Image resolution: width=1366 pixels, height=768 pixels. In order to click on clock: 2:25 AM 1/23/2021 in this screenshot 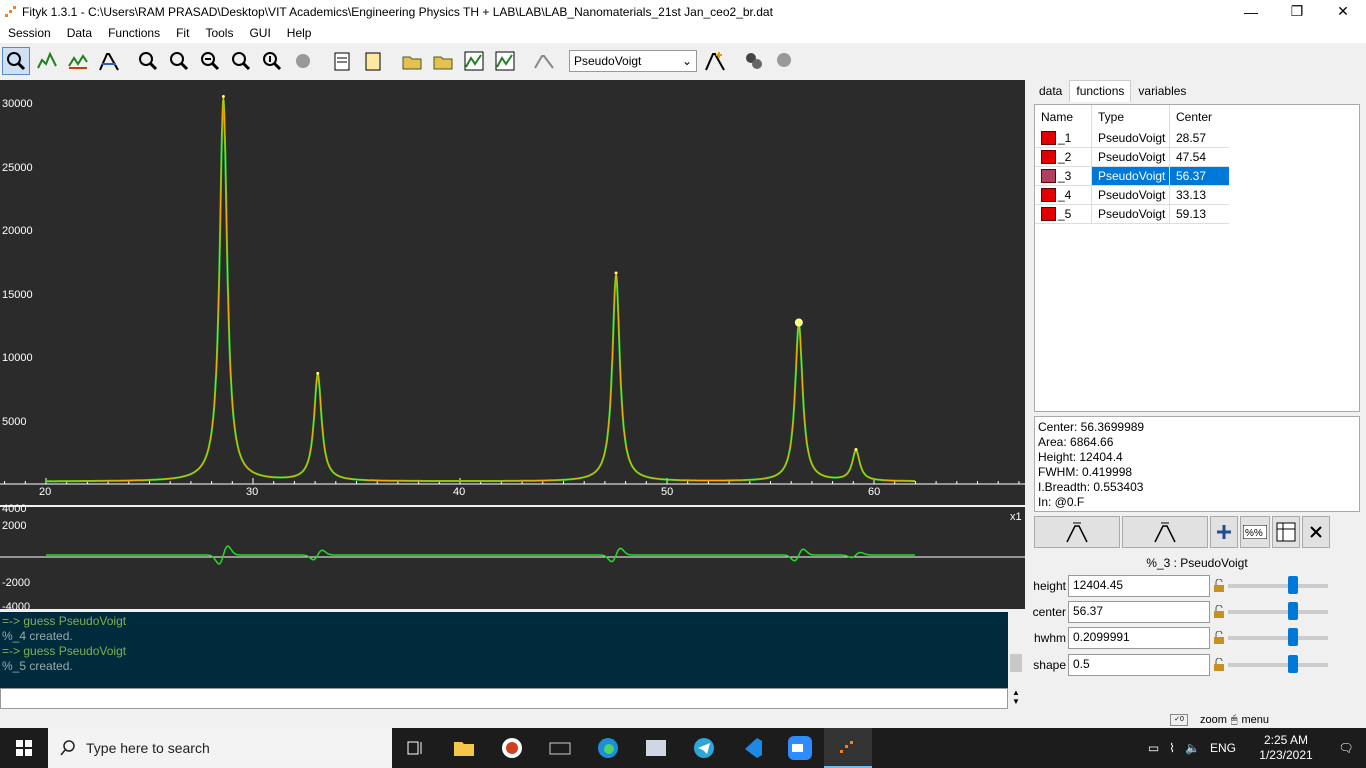, I will do `click(1286, 748)`.